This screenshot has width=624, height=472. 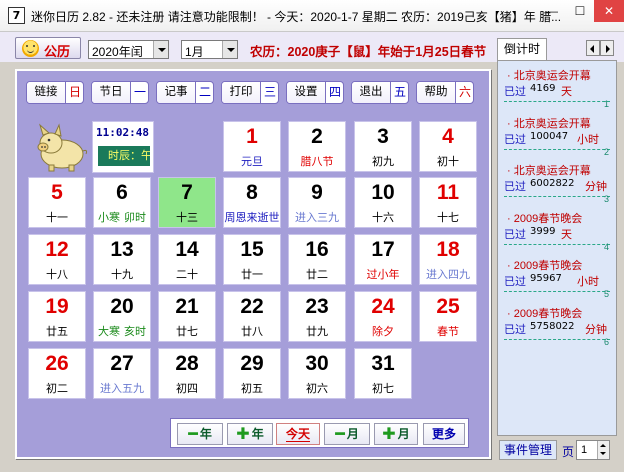 What do you see at coordinates (317, 332) in the screenshot?
I see `lunar-date: 廿九` at bounding box center [317, 332].